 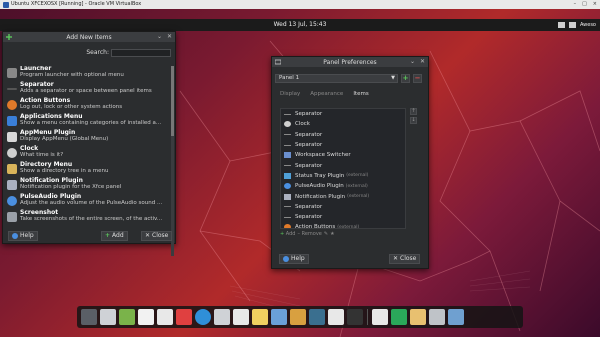 What do you see at coordinates (287, 226) in the screenshot?
I see `action-buttons-icon` at bounding box center [287, 226].